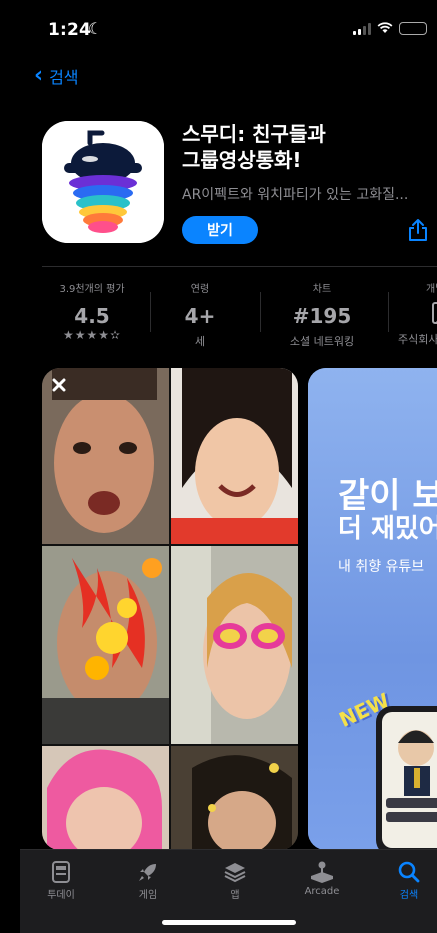  I want to click on back-button: ‹ 검색, so click(56, 76).